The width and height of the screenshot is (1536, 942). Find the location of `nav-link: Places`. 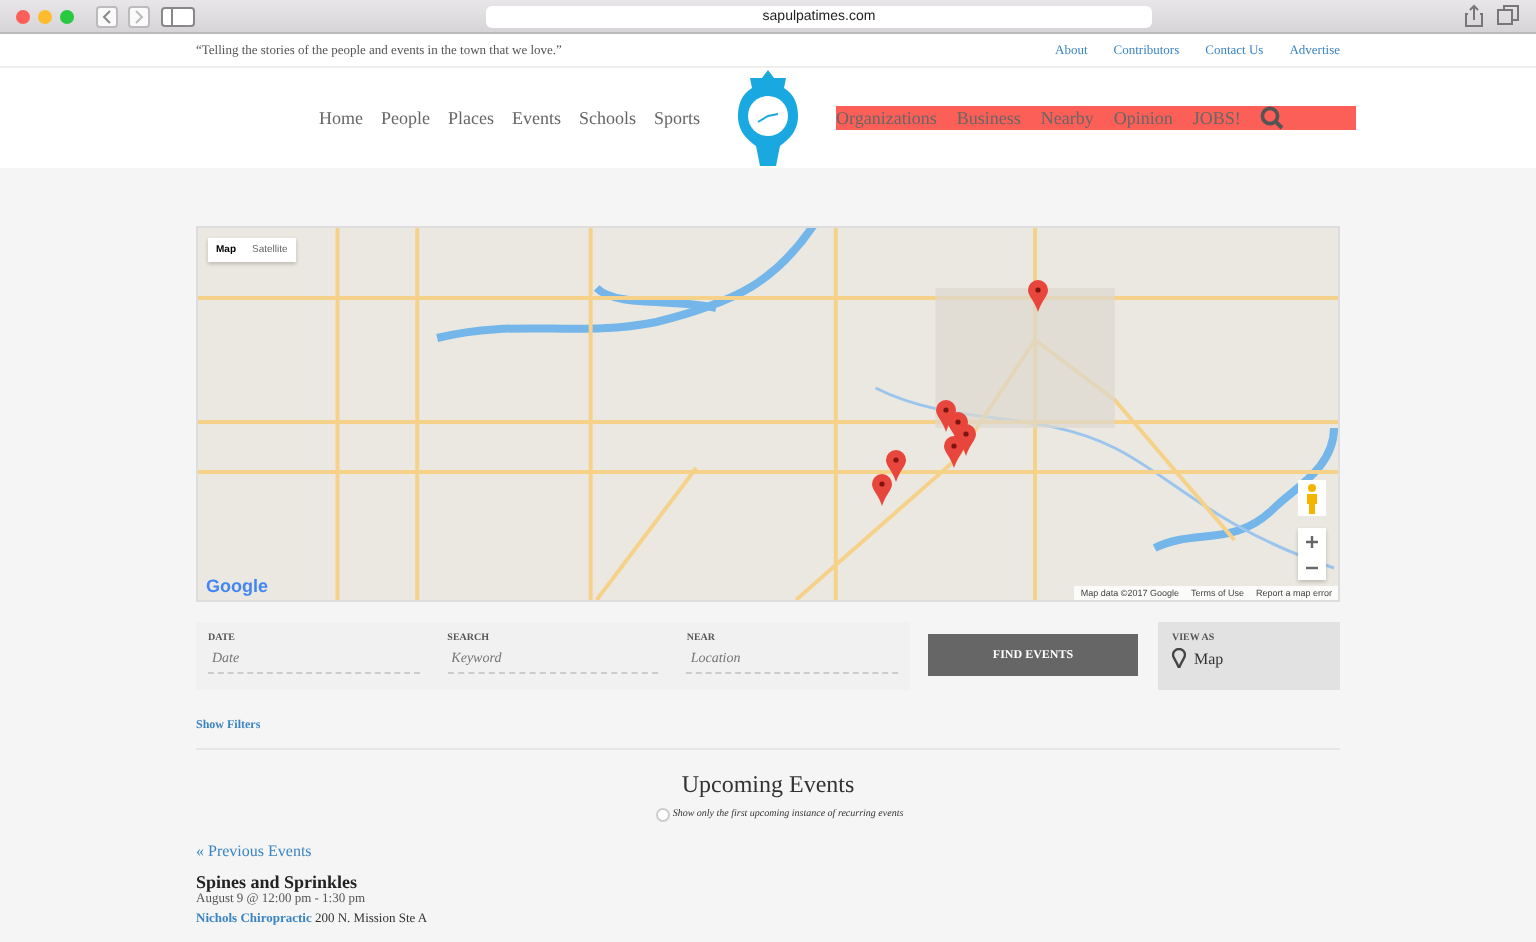

nav-link: Places is located at coordinates (470, 118).